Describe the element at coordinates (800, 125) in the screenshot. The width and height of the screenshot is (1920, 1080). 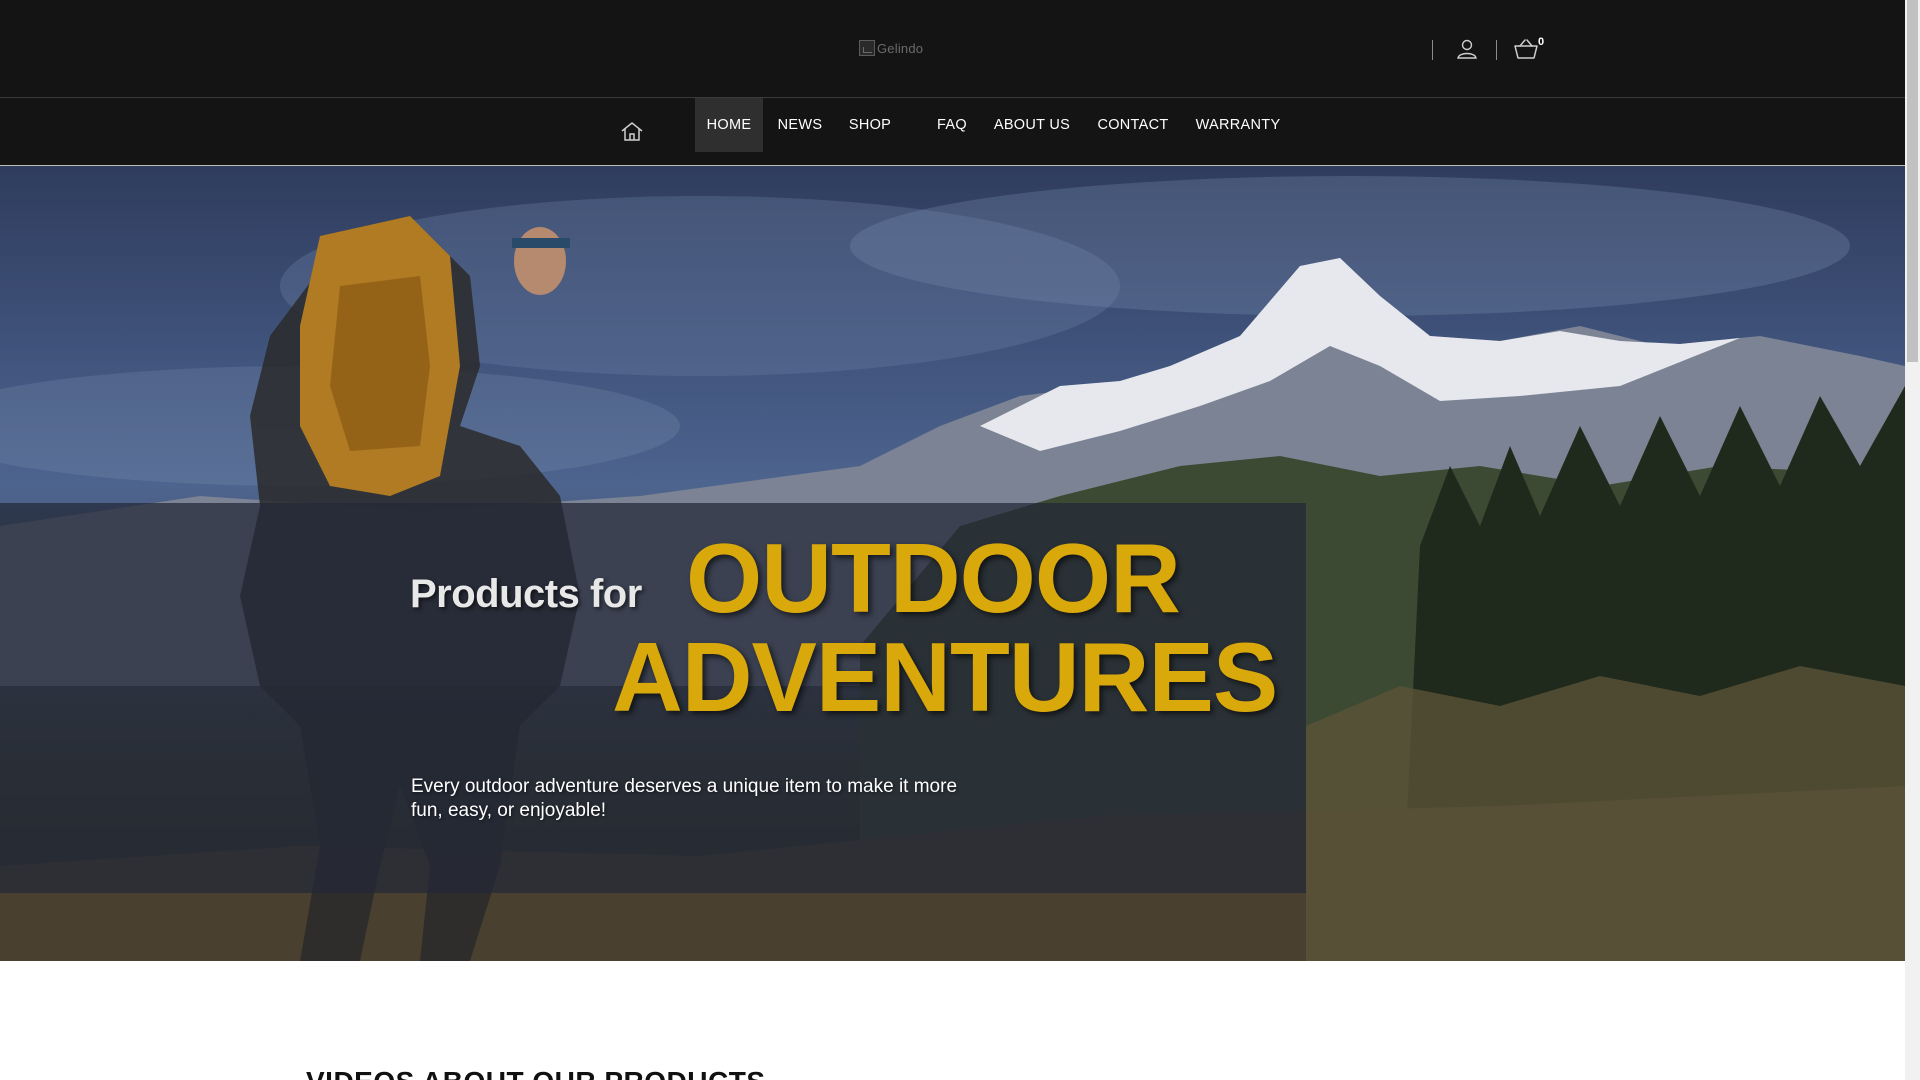
I see `nav-item-news: NEWS` at that location.